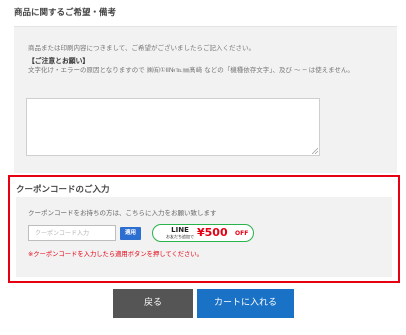  I want to click on notes-section-title: 商品に関するご希望・備考, so click(65, 13).